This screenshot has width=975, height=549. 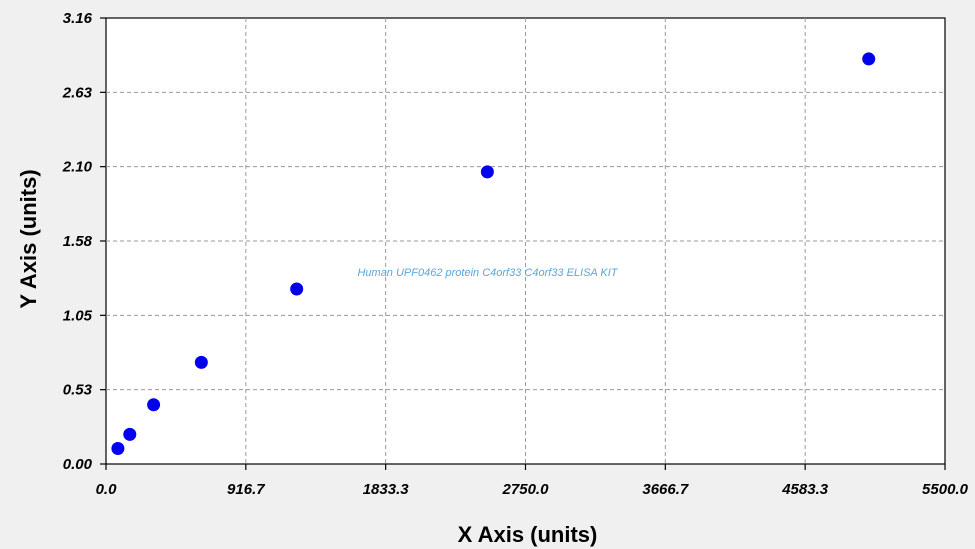 What do you see at coordinates (77, 92) in the screenshot?
I see `y-tick-label: 2.63` at bounding box center [77, 92].